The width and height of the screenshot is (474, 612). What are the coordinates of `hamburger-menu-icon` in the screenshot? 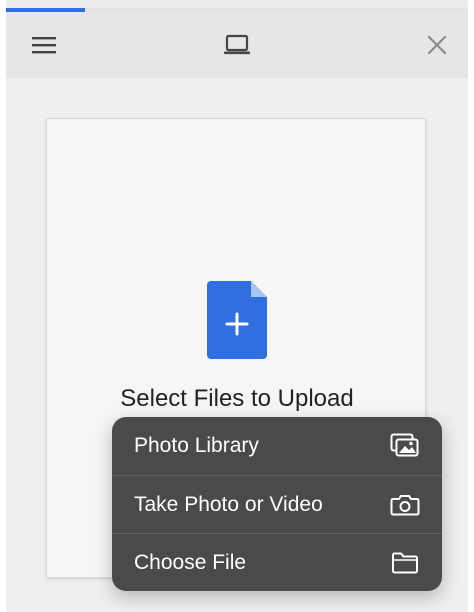 It's located at (44, 45).